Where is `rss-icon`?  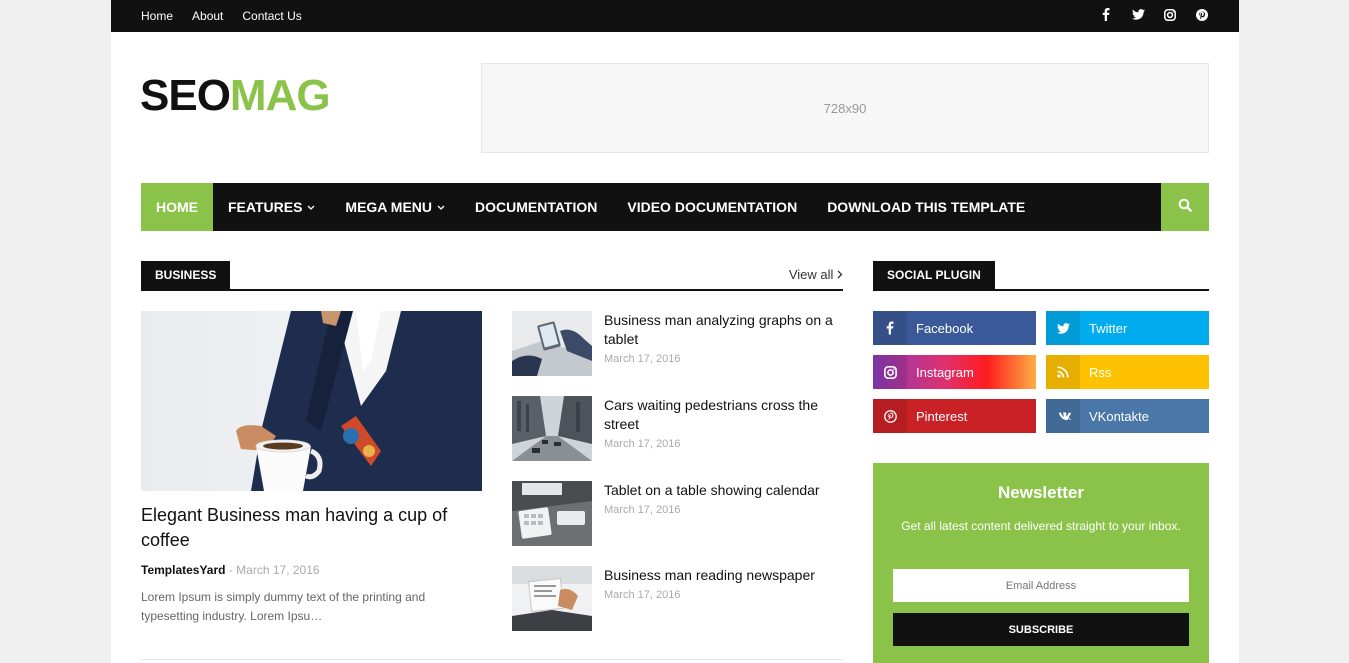 rss-icon is located at coordinates (1063, 372).